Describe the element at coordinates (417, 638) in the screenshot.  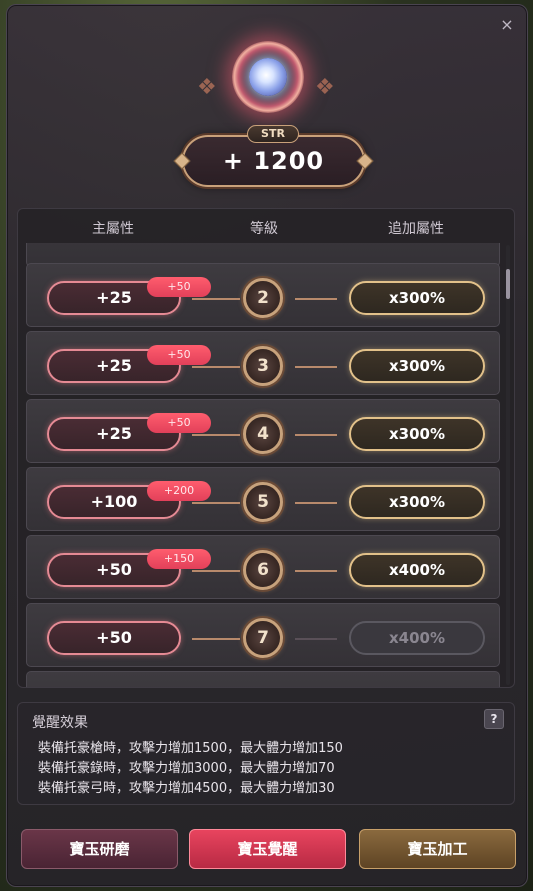
I see `extra-attr-pill-locked: x400%` at that location.